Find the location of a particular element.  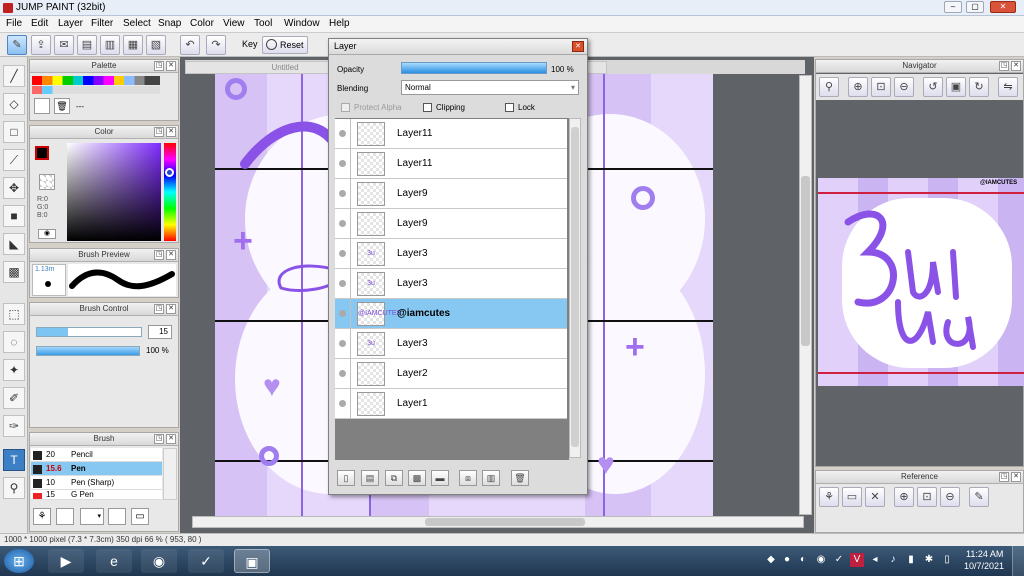

new-palette-icon is located at coordinates (42, 106).